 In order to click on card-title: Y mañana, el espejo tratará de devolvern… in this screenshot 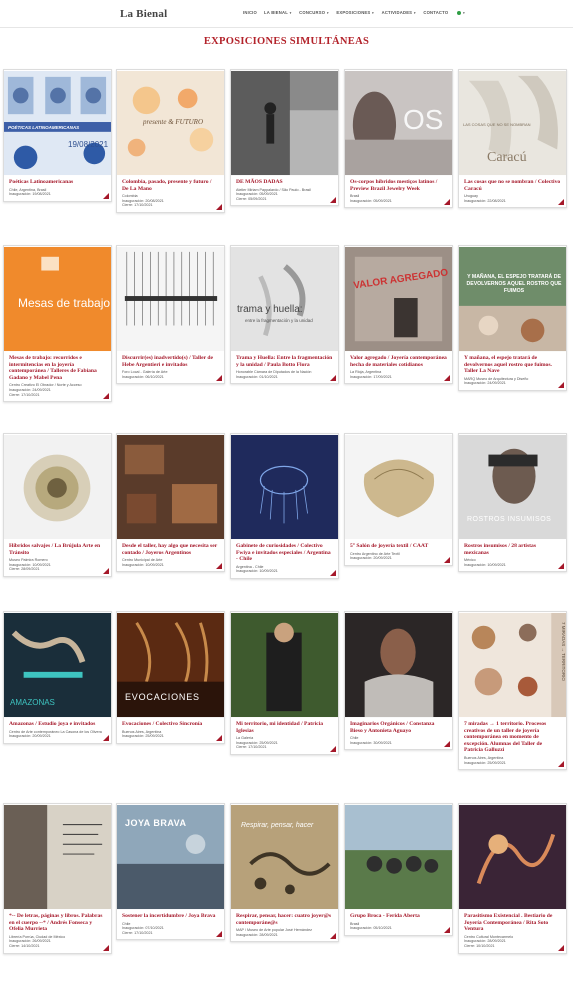, I will do `click(512, 365)`.